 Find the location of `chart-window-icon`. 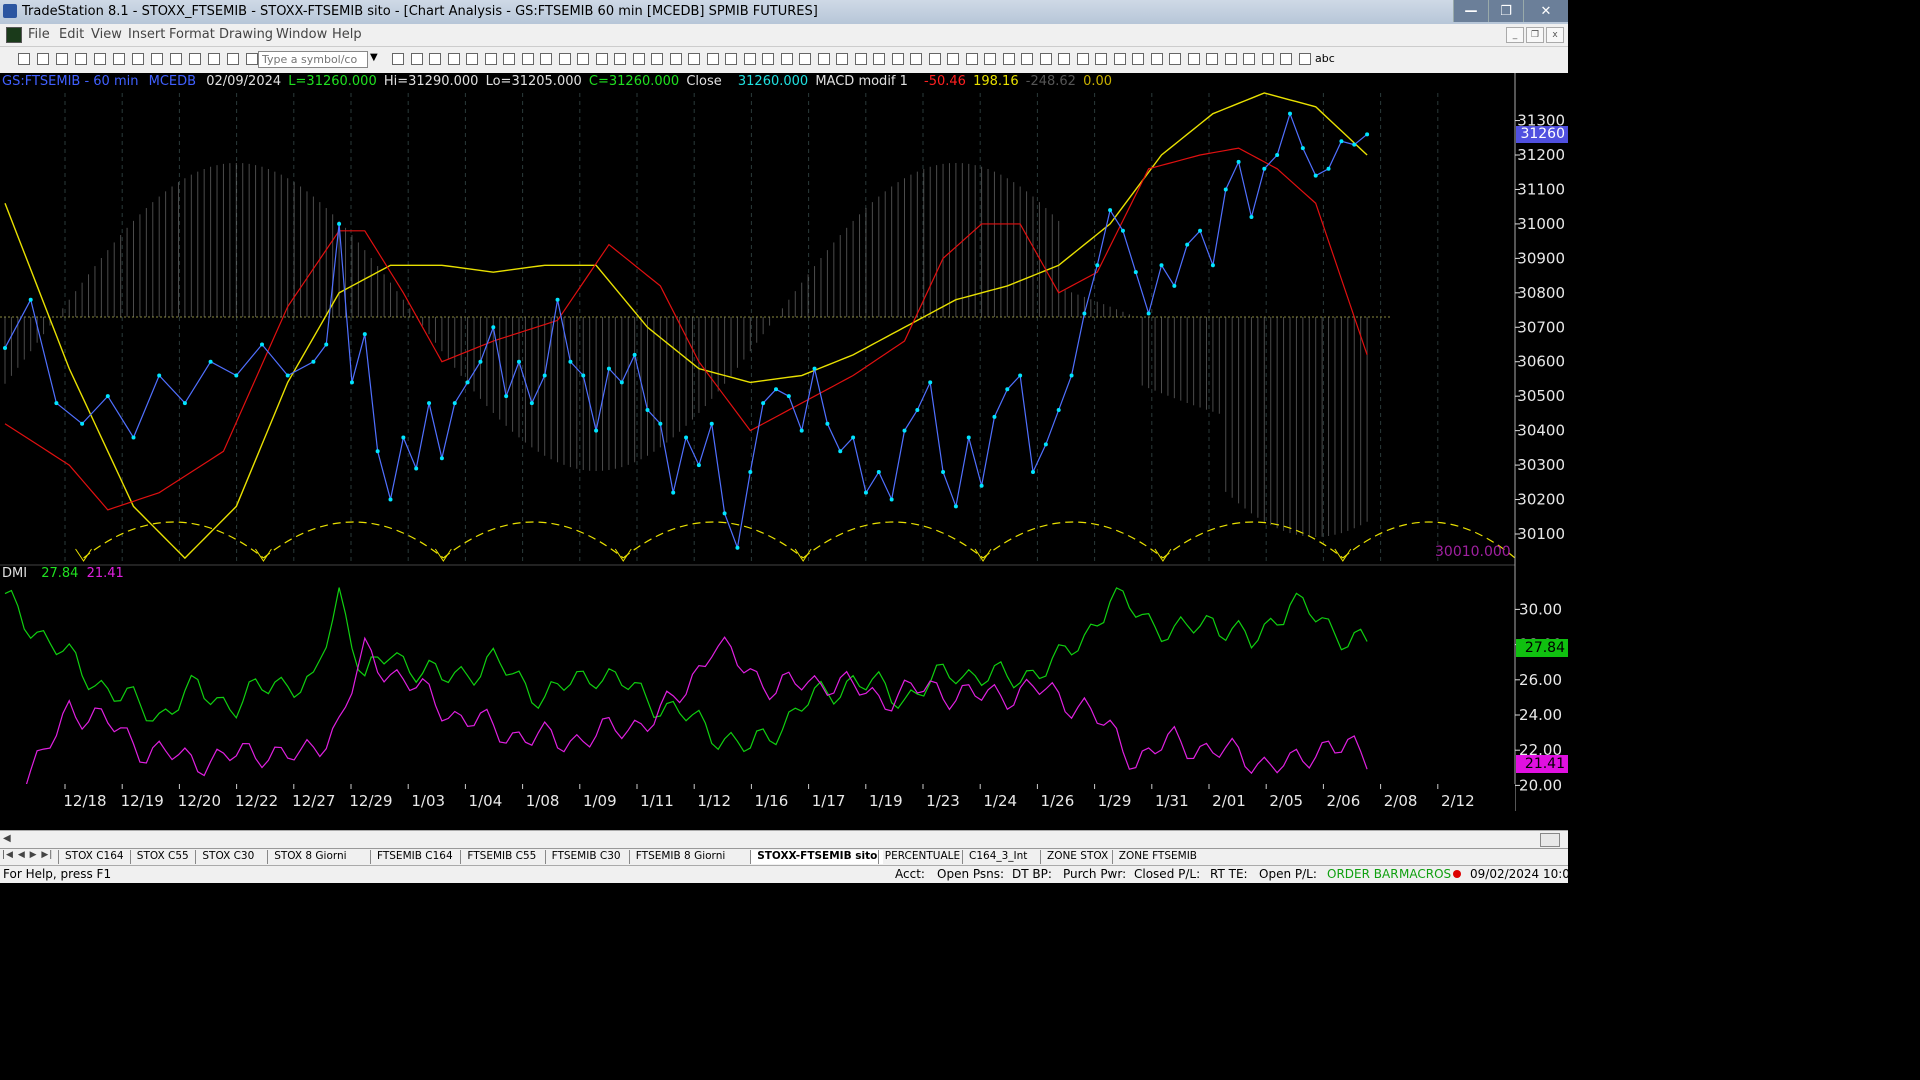

chart-window-icon is located at coordinates (14, 35).